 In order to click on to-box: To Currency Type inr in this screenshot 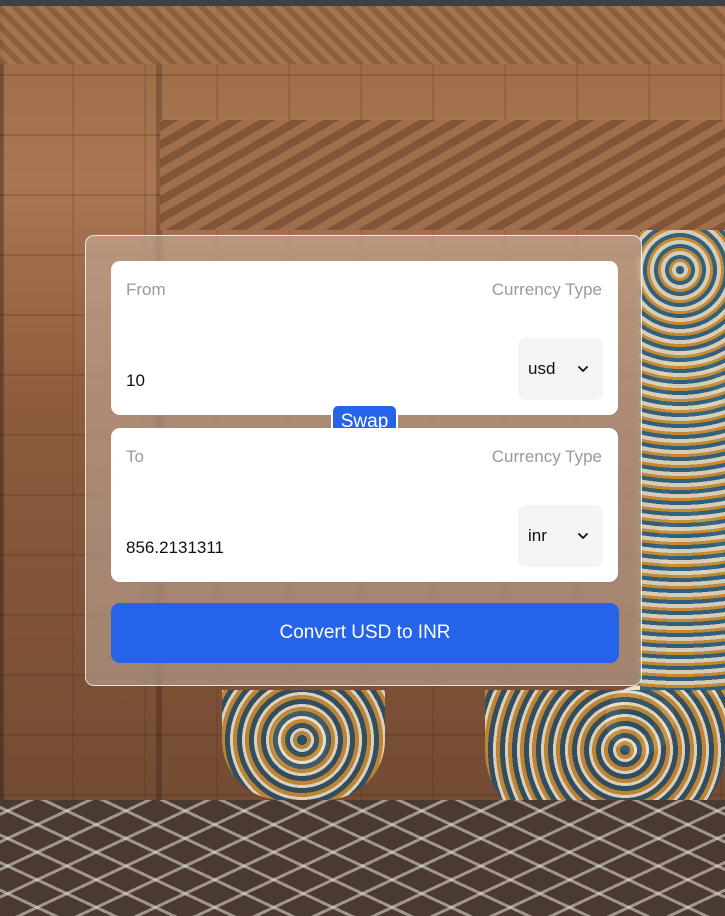, I will do `click(364, 505)`.